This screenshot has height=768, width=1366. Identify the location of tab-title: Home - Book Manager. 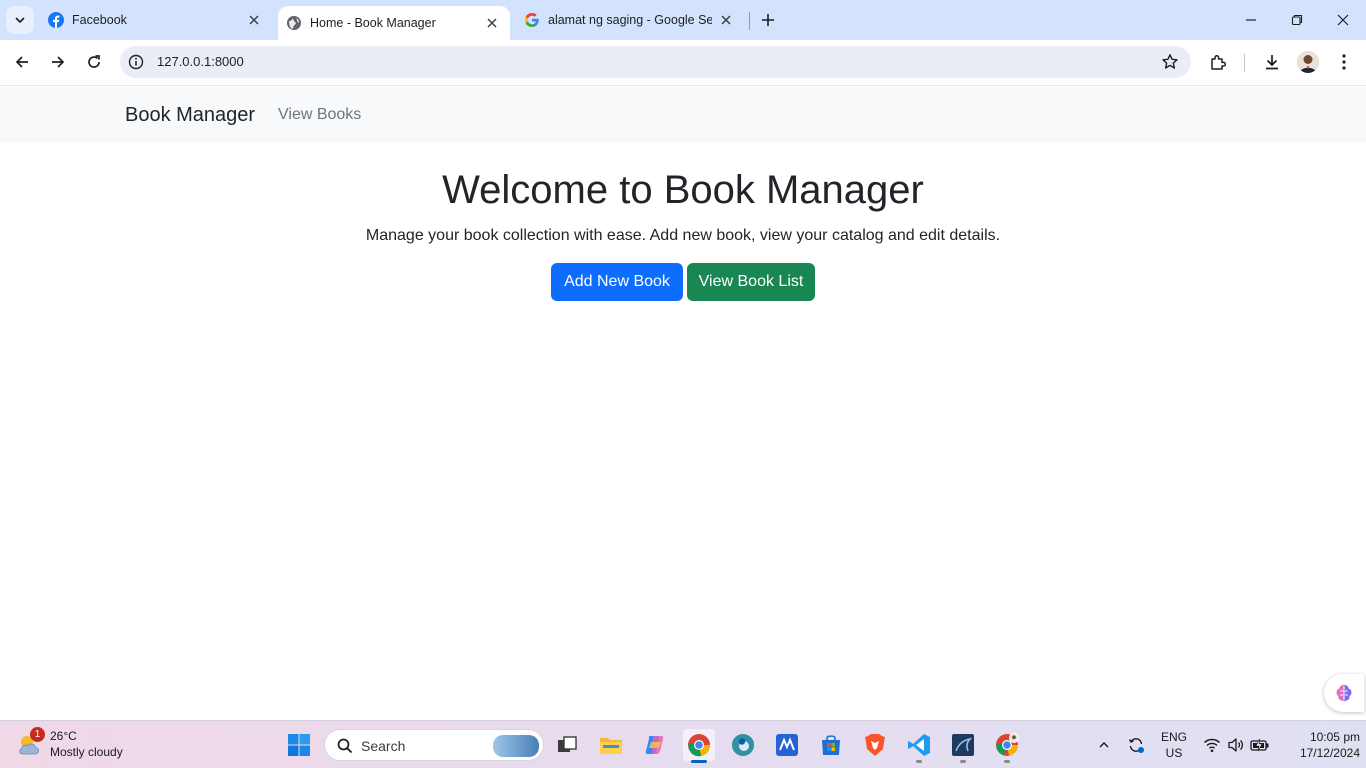
(373, 23).